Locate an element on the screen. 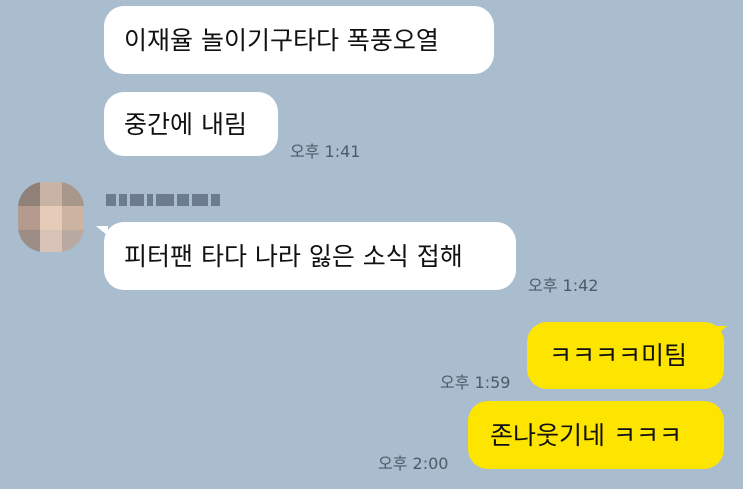 The image size is (743, 489). message-text: 이재율 놀이기구타다 폭풍오열 is located at coordinates (281, 40).